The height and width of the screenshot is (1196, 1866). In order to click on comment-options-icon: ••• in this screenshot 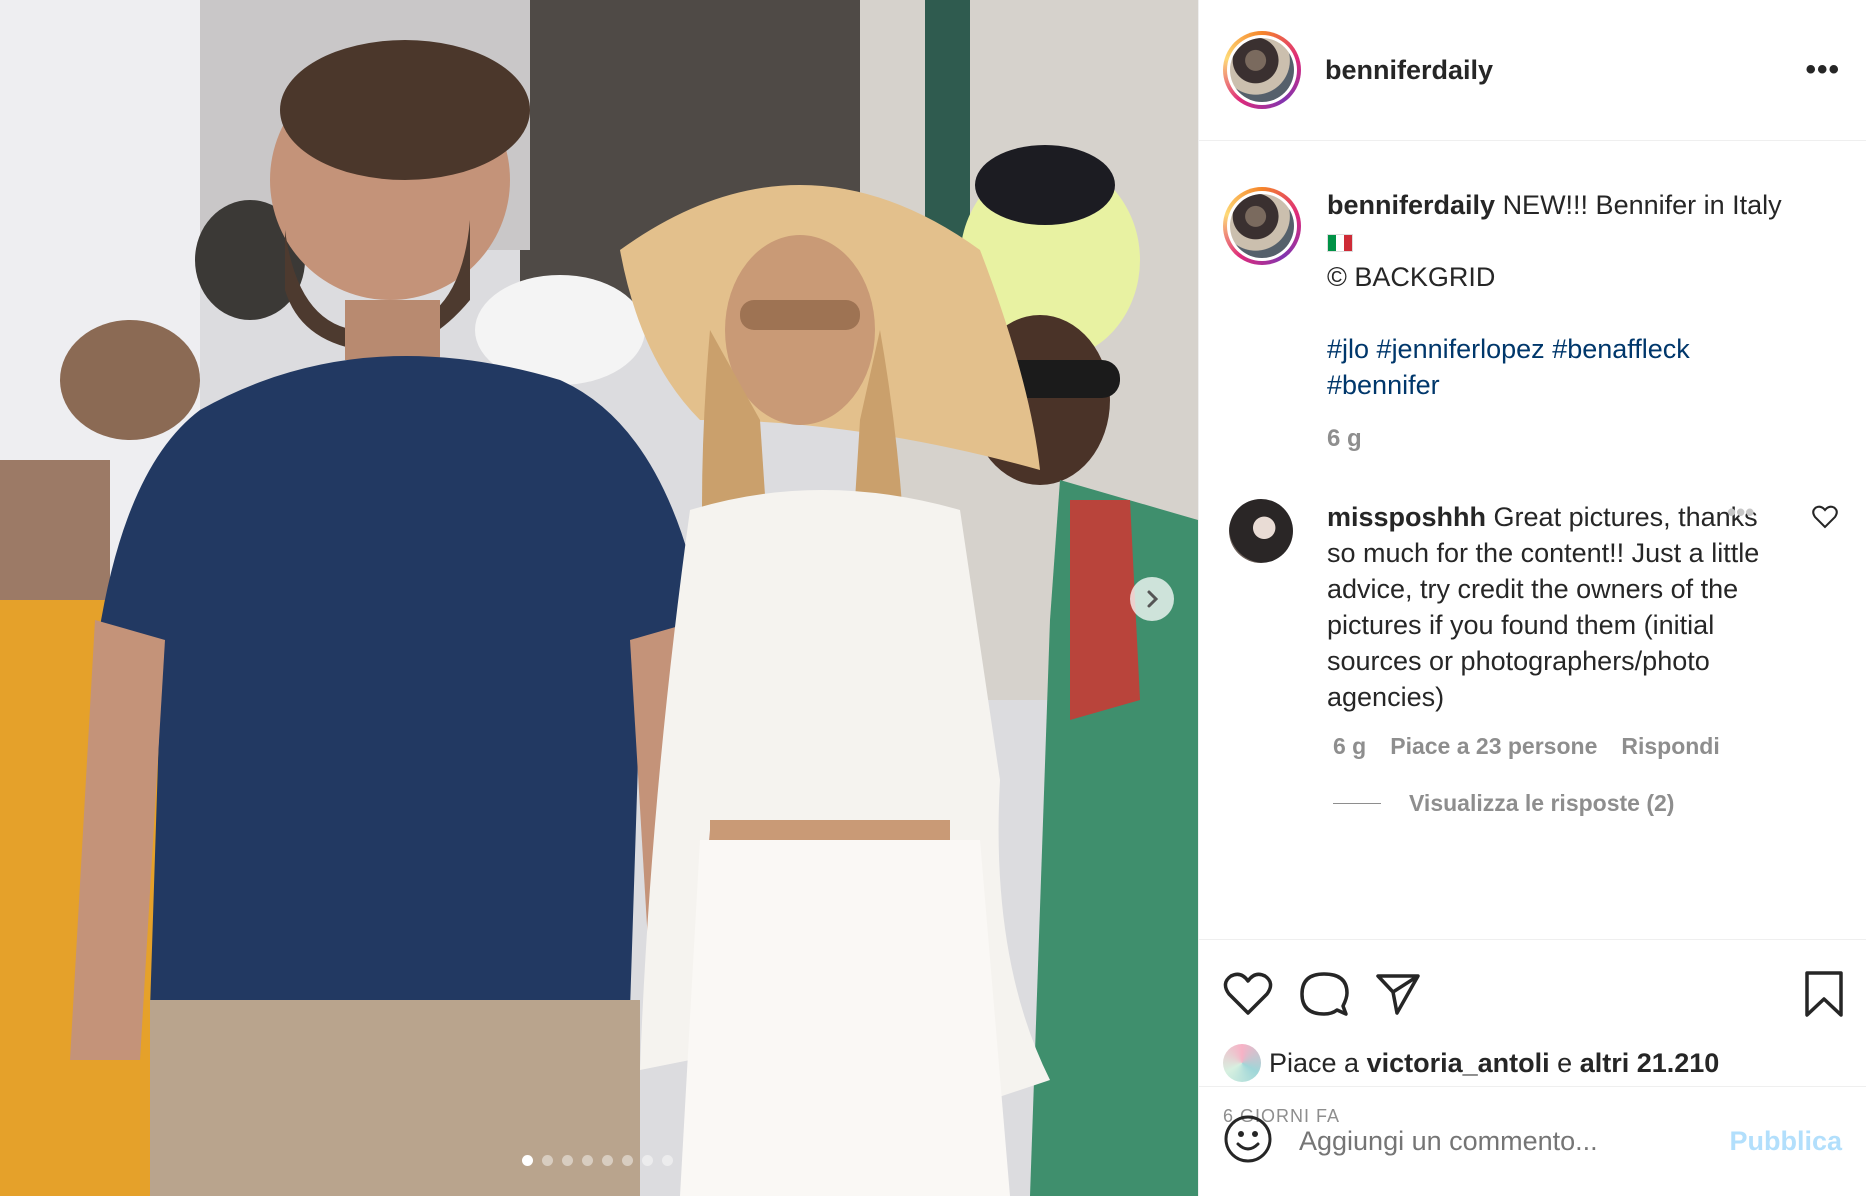, I will do `click(1740, 512)`.